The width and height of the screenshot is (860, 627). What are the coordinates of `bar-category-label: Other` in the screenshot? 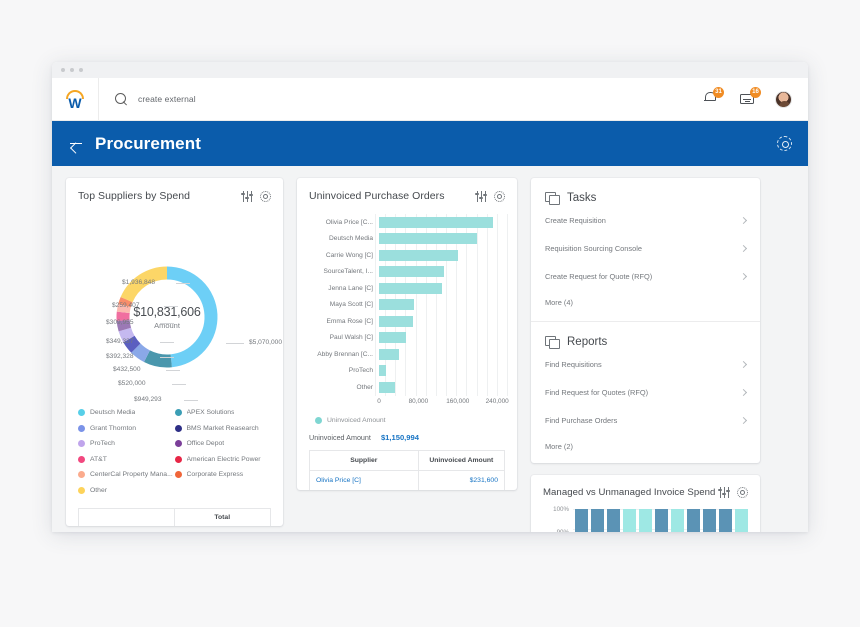 It's located at (365, 387).